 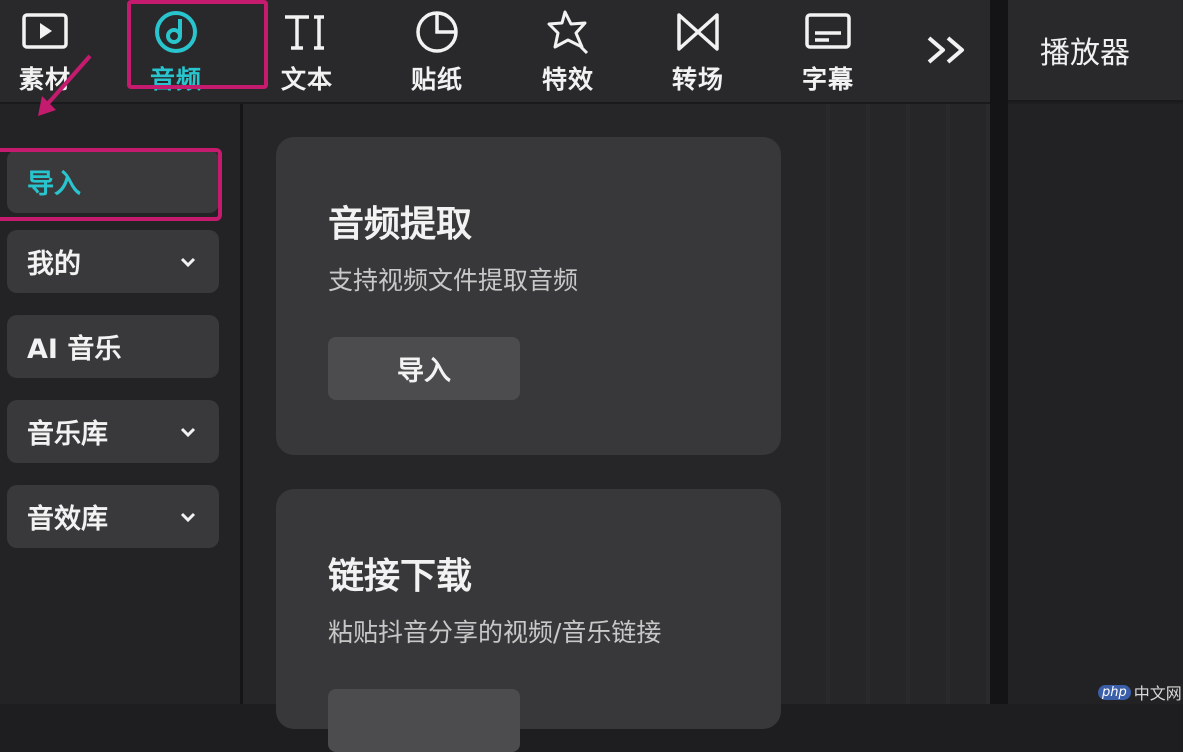 I want to click on tab-media: 素材, so click(x=50, y=50).